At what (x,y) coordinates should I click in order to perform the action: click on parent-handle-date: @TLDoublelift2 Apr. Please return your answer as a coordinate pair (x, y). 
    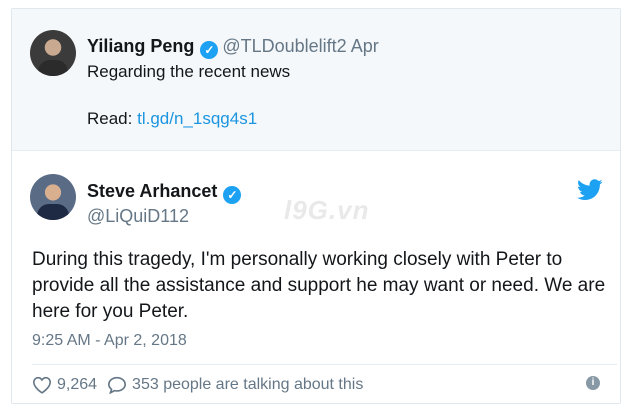
    Looking at the image, I should click on (300, 46).